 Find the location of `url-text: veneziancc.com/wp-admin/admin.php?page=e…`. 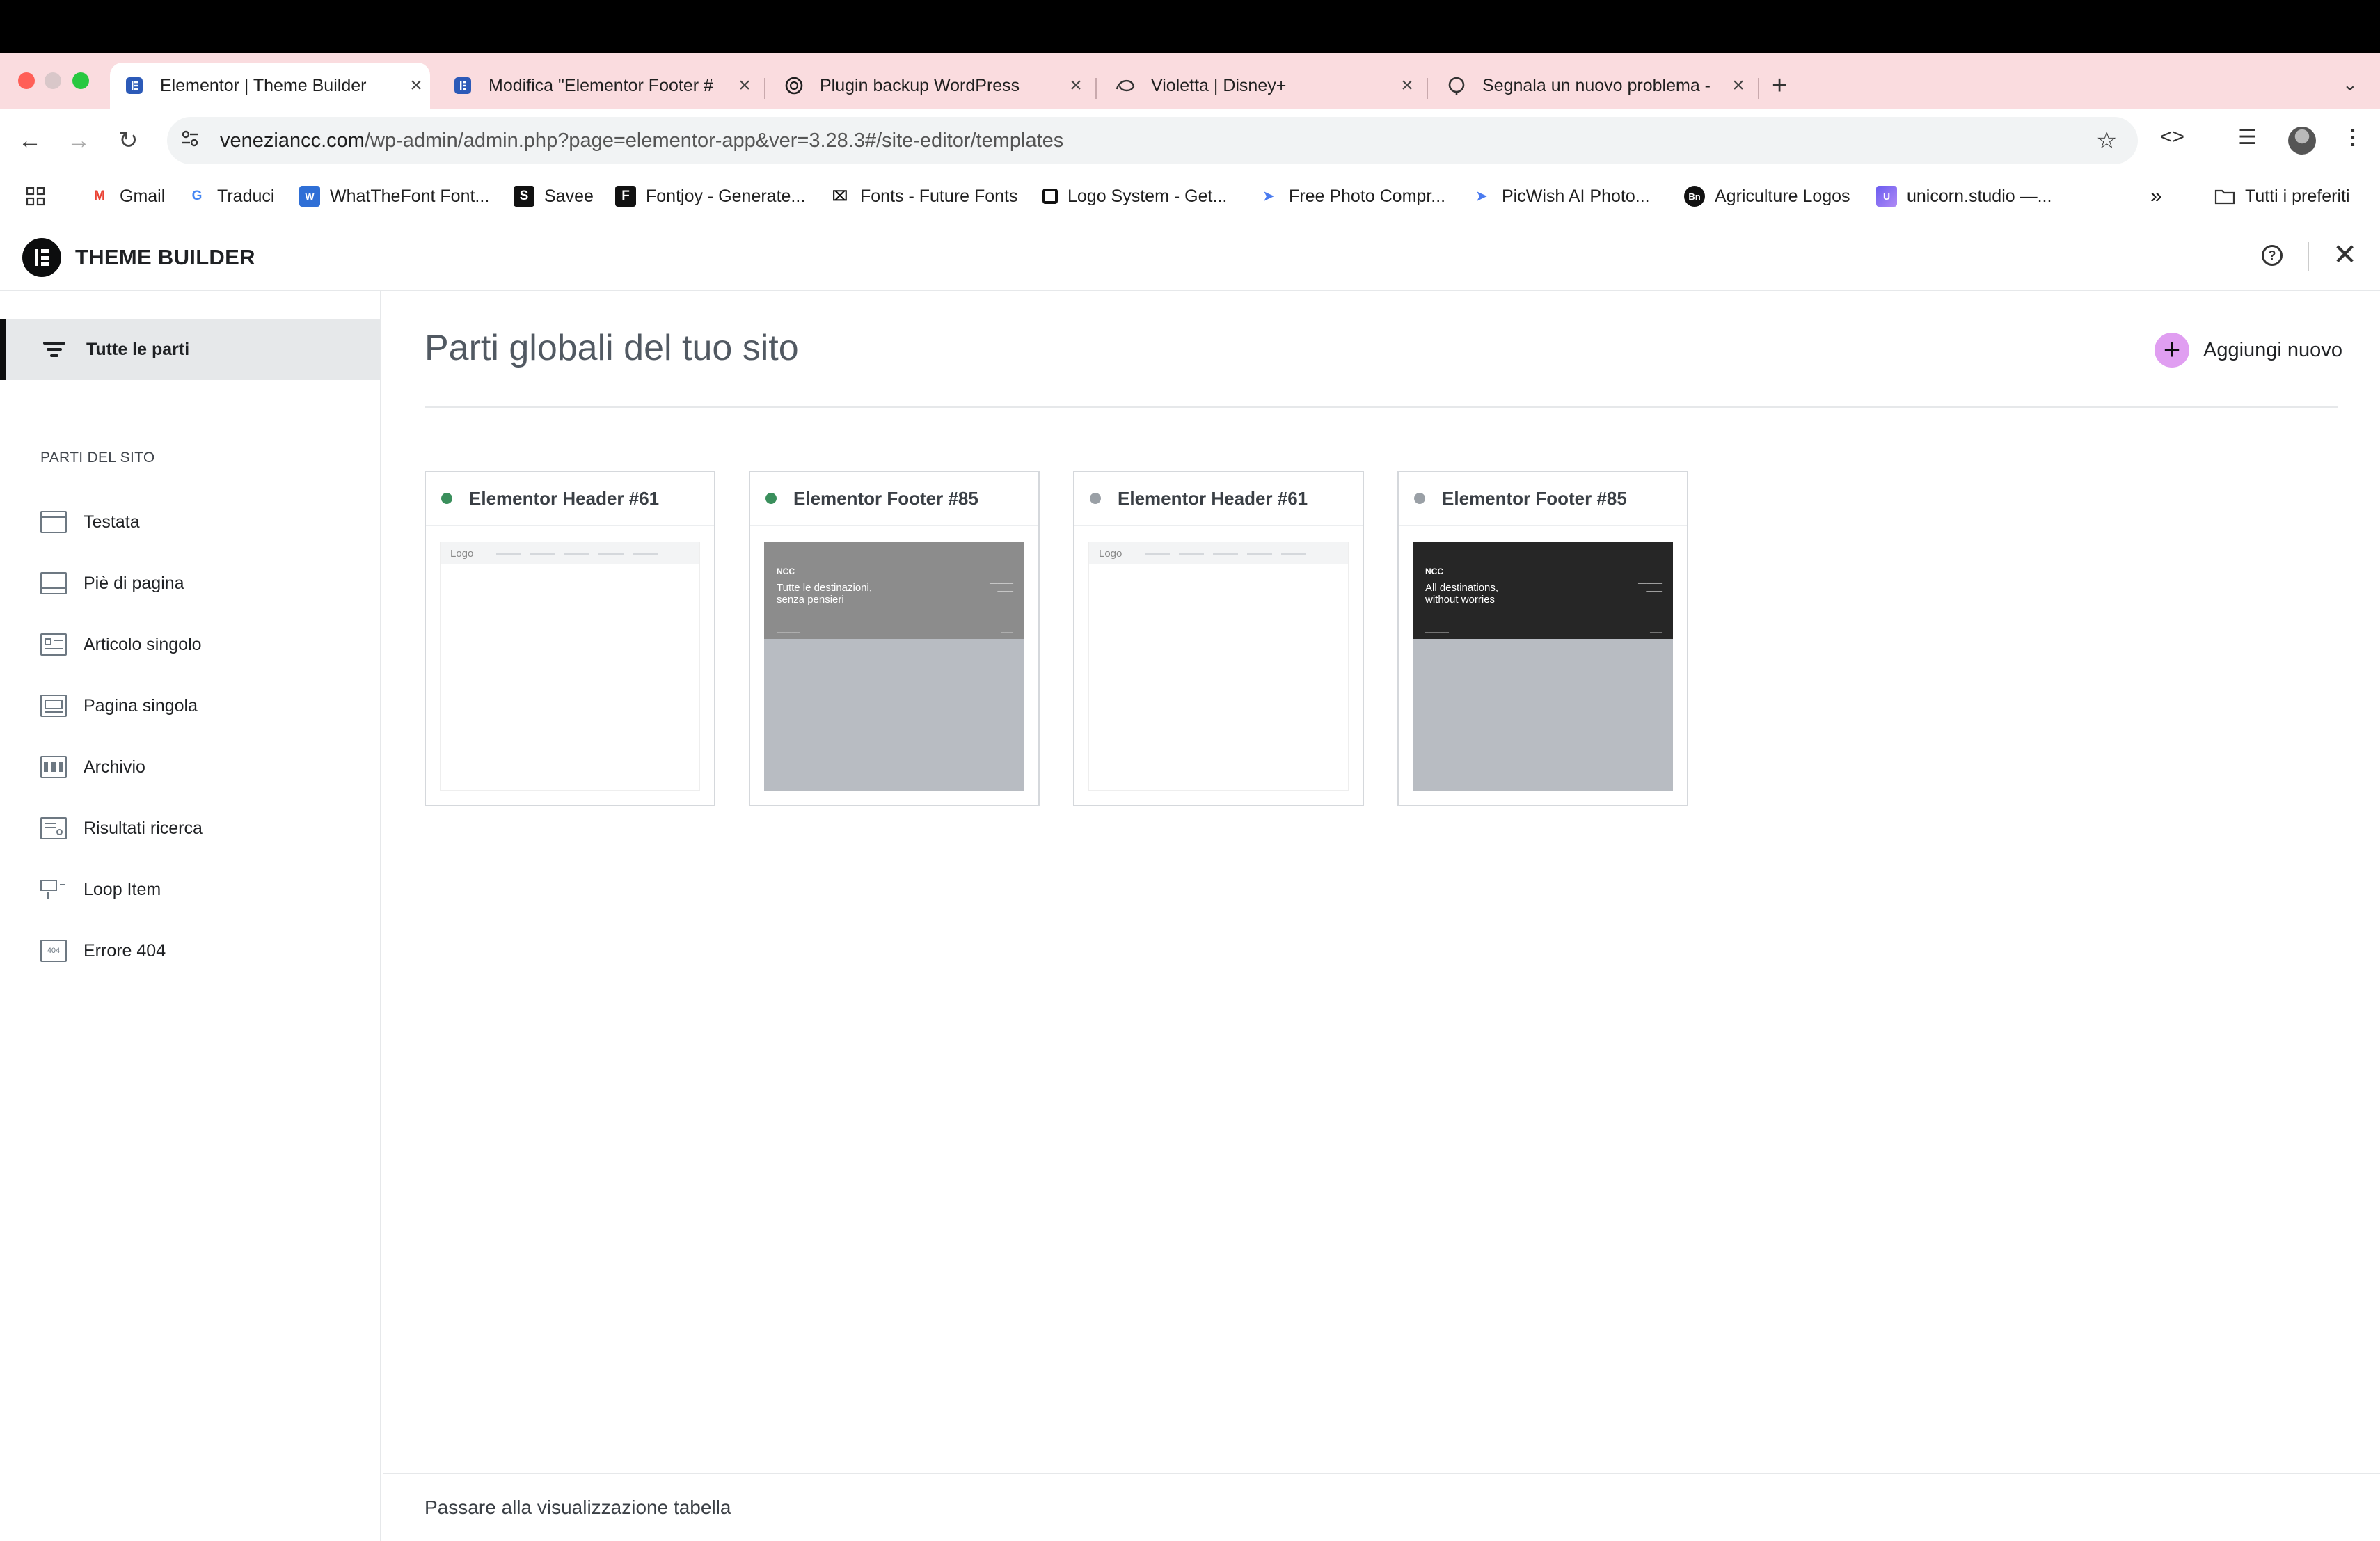

url-text: veneziancc.com/wp-admin/admin.php?page=e… is located at coordinates (1158, 140).